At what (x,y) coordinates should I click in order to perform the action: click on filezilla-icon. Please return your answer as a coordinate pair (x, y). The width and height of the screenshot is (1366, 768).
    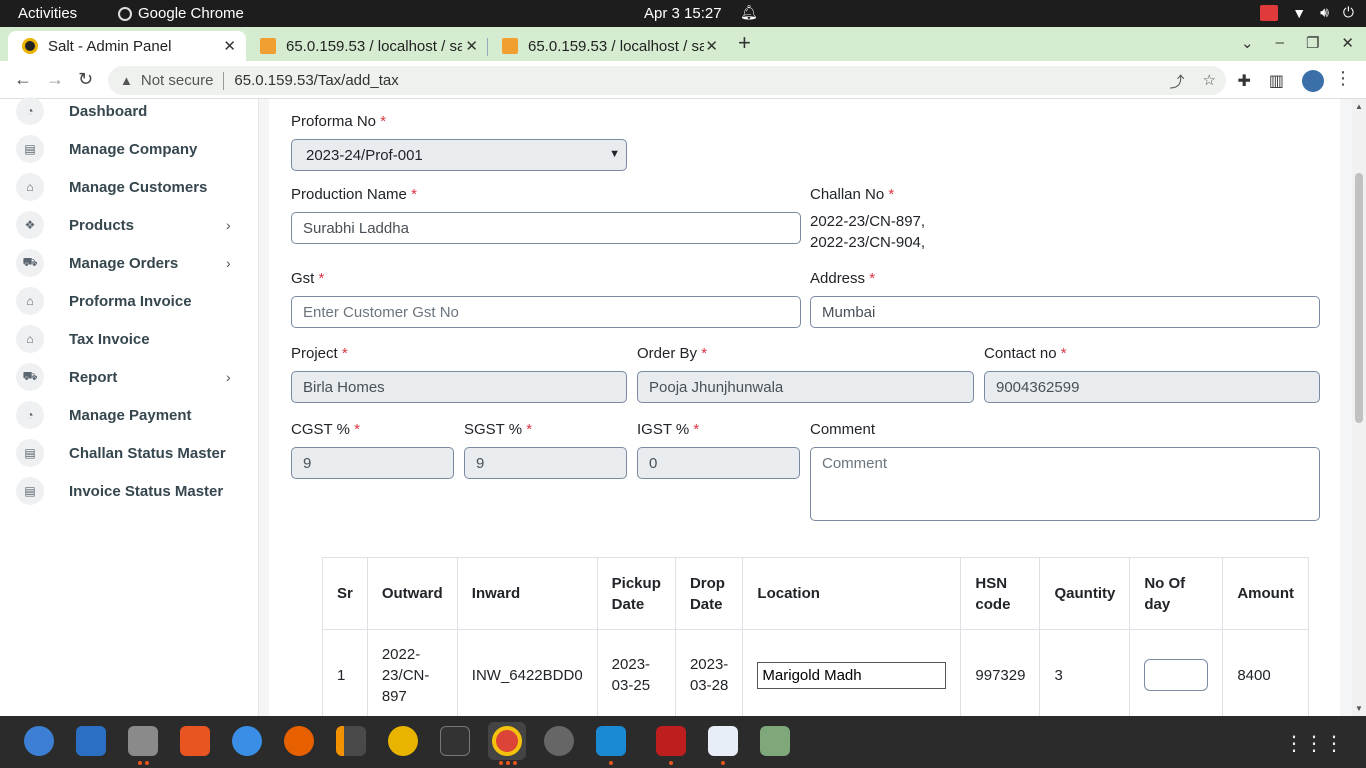
    Looking at the image, I should click on (671, 741).